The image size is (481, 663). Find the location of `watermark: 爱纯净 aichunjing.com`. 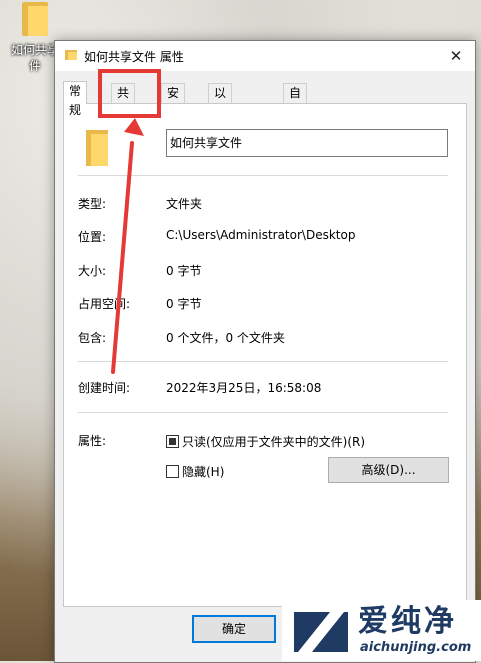

watermark: 爱纯净 aichunjing.com is located at coordinates (381, 630).